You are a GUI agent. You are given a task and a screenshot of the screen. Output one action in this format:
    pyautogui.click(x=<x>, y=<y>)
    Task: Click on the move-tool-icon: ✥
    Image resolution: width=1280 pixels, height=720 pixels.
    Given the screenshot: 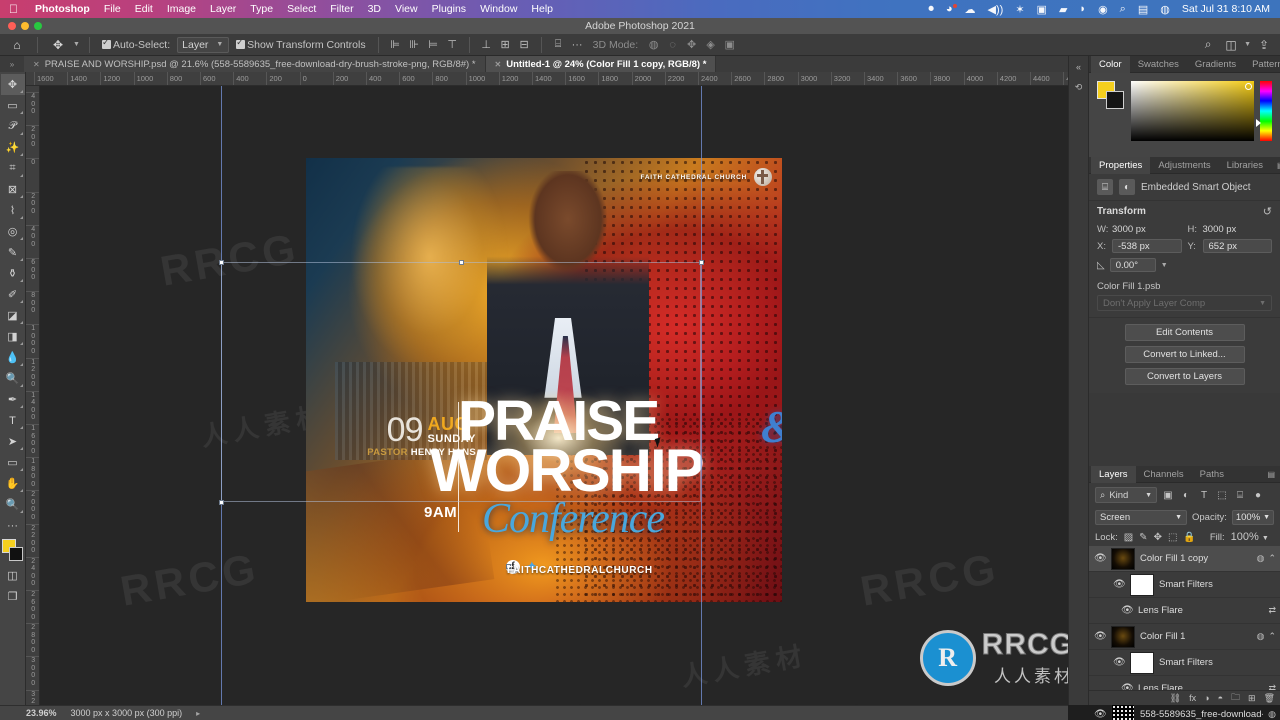 What is the action you would take?
    pyautogui.click(x=58, y=45)
    